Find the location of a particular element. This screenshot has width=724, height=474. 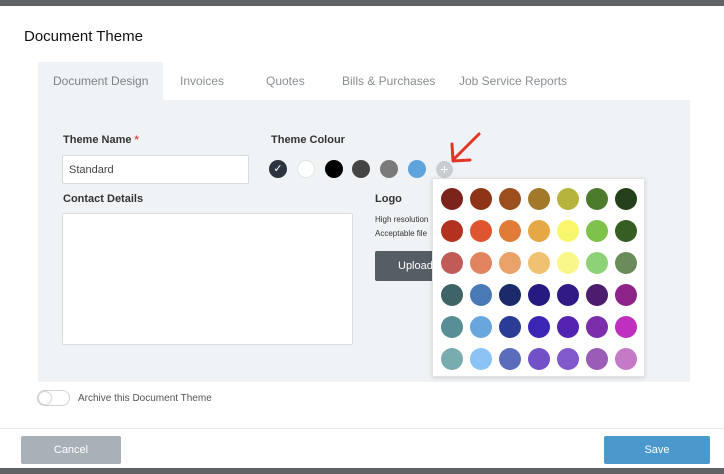

contact-details-textarea is located at coordinates (207, 279).